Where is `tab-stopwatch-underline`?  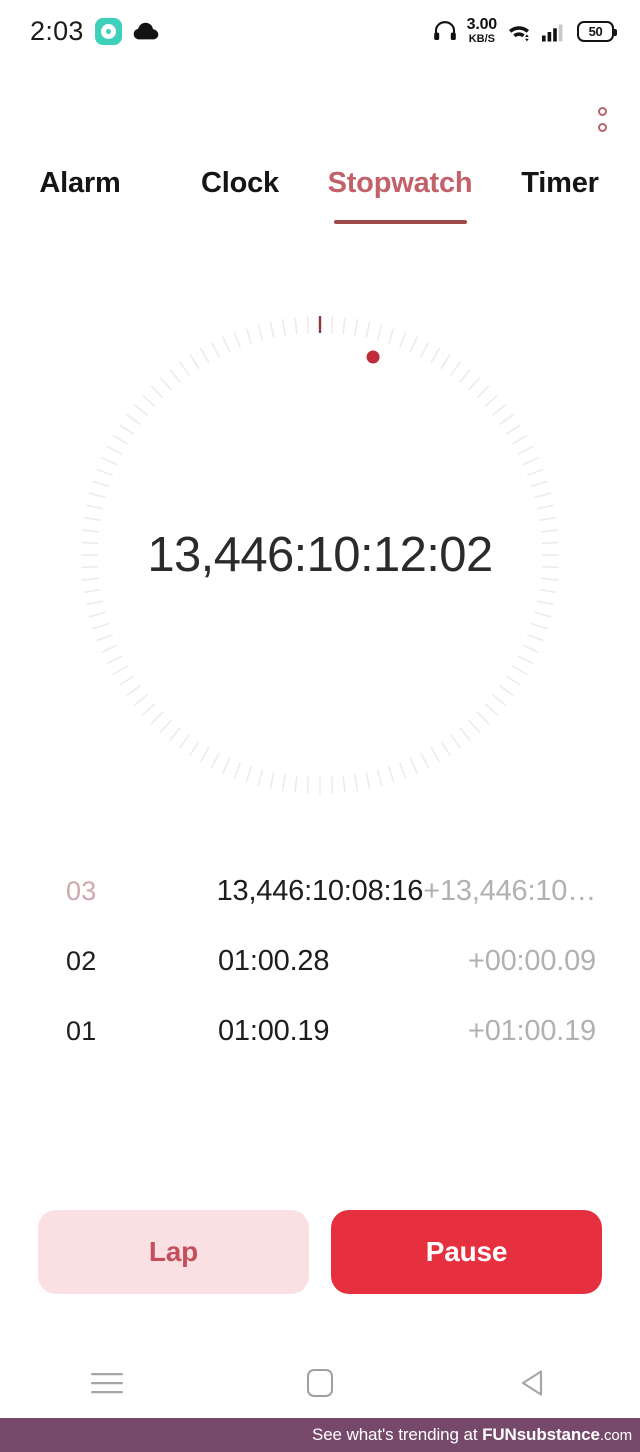
tab-stopwatch-underline is located at coordinates (400, 222).